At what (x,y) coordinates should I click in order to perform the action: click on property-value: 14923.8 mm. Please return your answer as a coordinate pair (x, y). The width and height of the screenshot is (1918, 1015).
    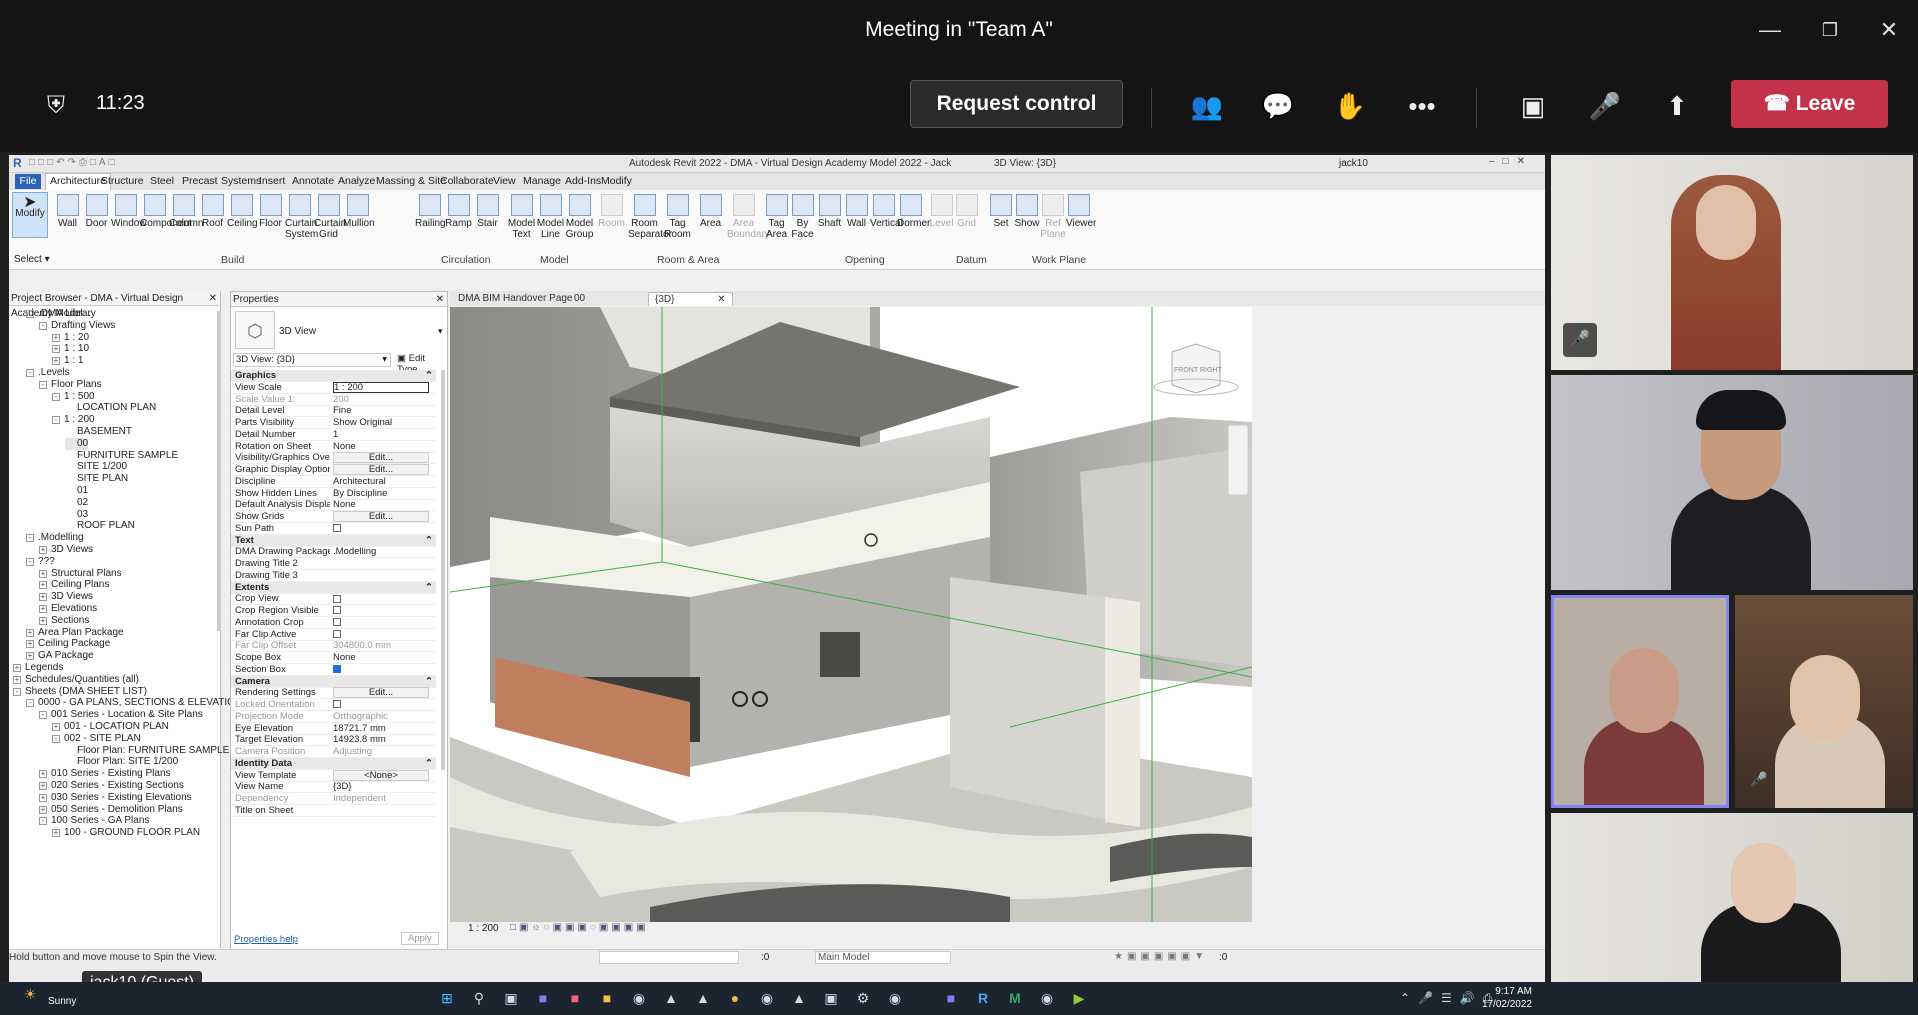
    Looking at the image, I should click on (381, 740).